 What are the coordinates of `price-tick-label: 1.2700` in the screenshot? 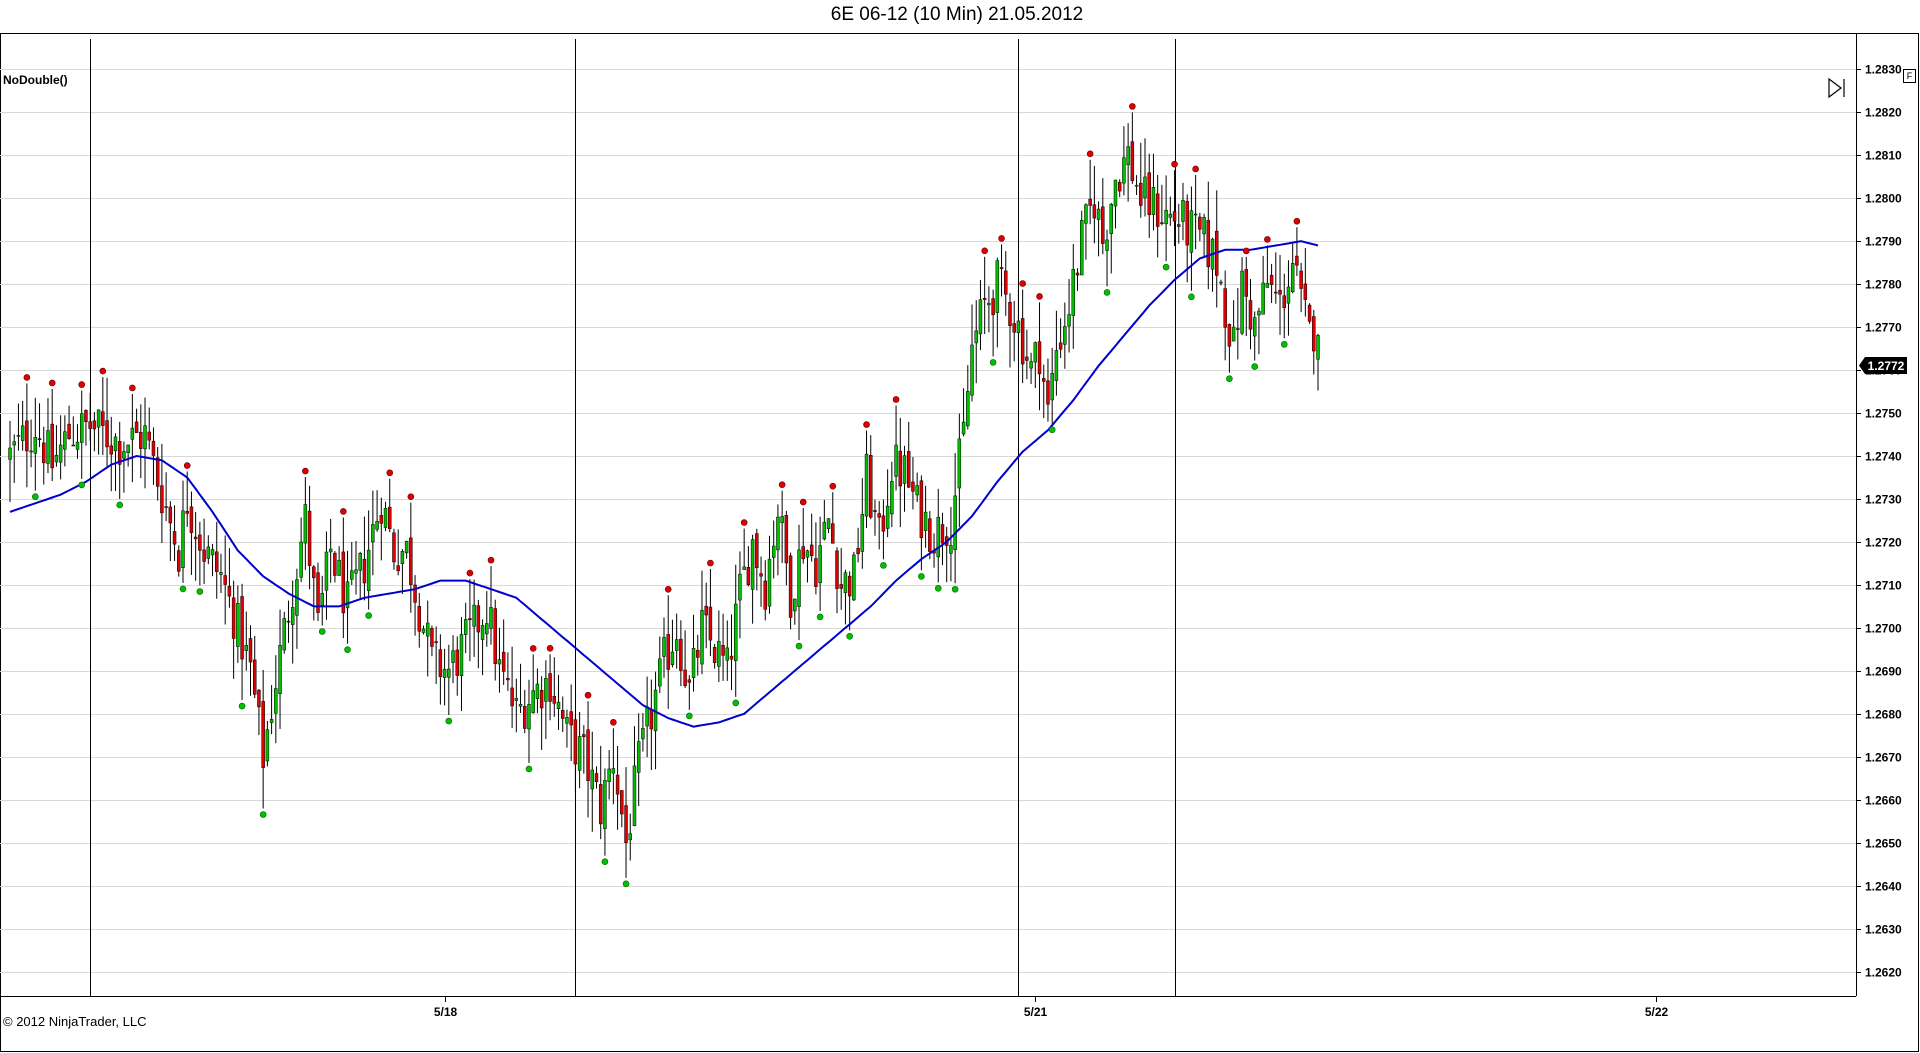 It's located at (1883, 629).